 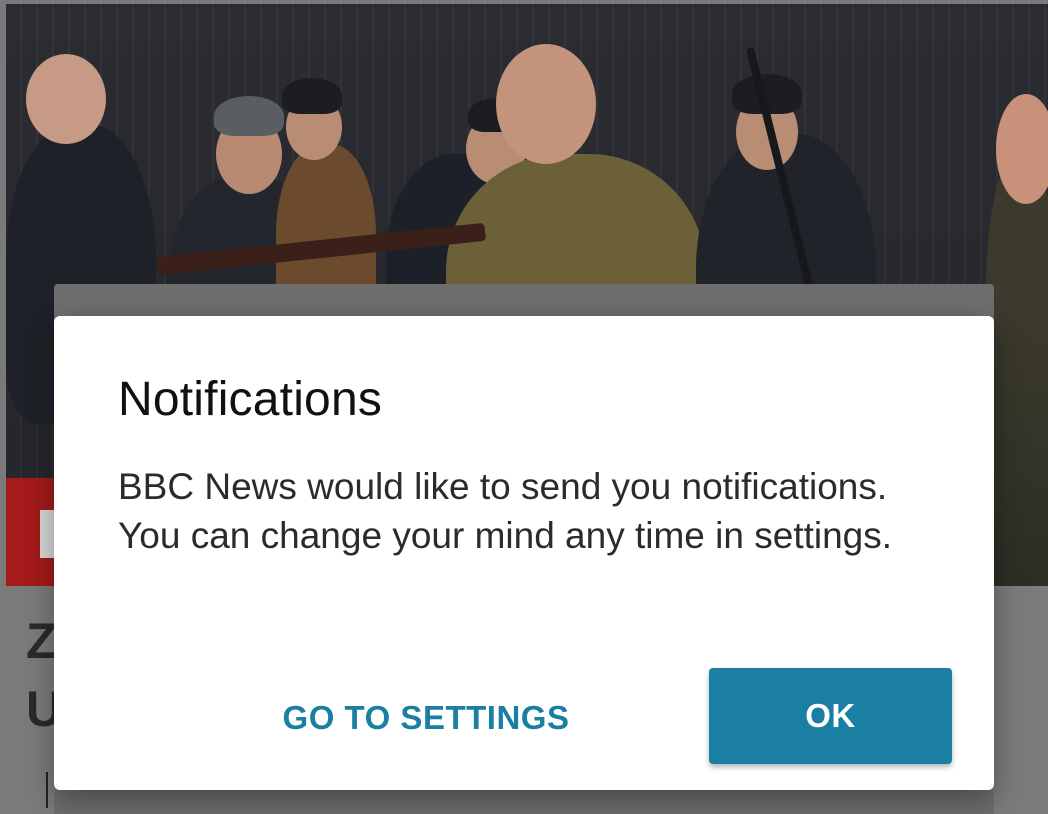 What do you see at coordinates (830, 716) in the screenshot?
I see `ok-button: OK` at bounding box center [830, 716].